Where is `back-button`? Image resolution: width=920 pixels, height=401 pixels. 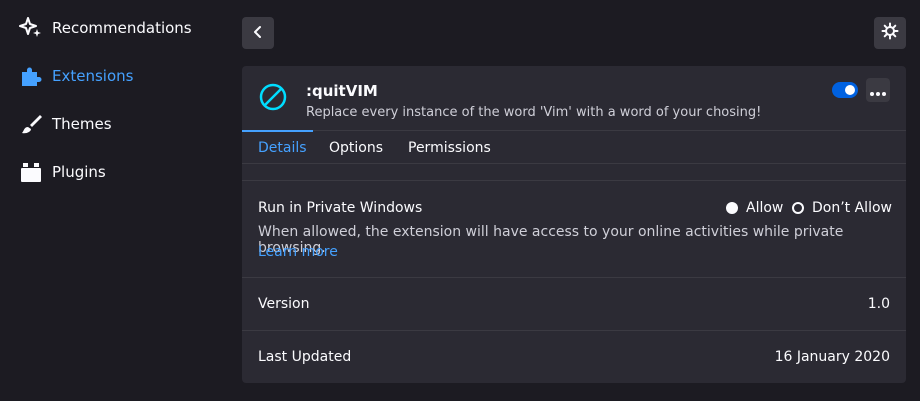
back-button is located at coordinates (258, 33).